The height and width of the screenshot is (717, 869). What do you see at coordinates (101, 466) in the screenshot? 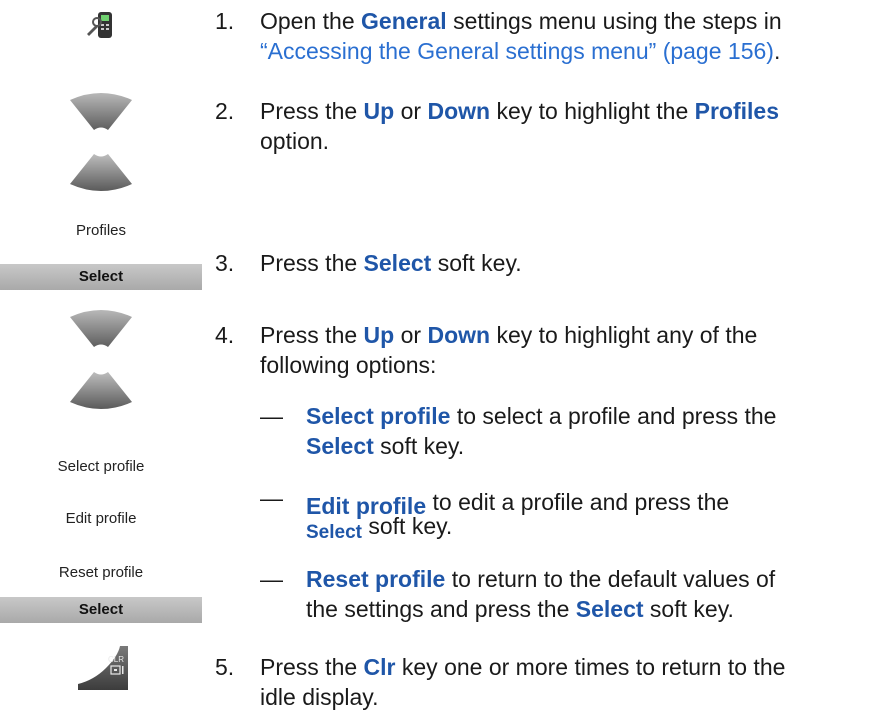
I see `select-profile-label: Select profile` at bounding box center [101, 466].